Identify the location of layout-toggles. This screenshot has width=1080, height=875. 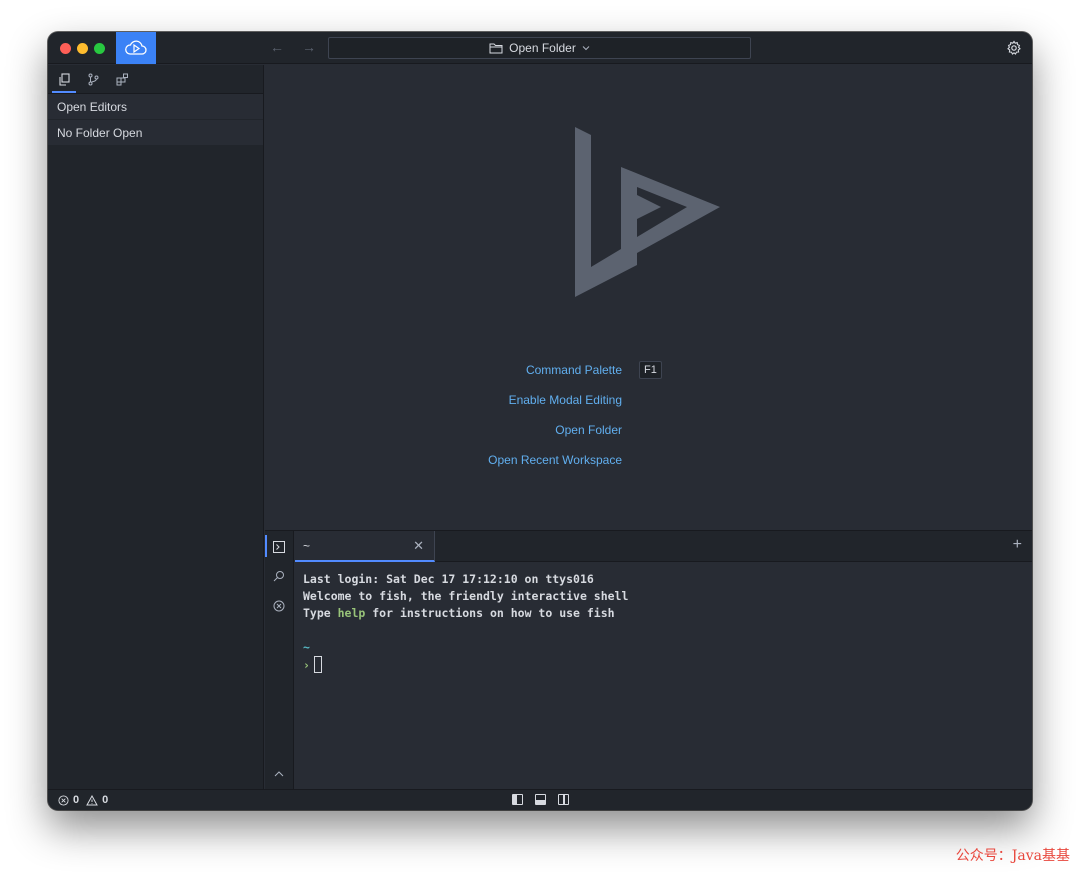
(540, 799).